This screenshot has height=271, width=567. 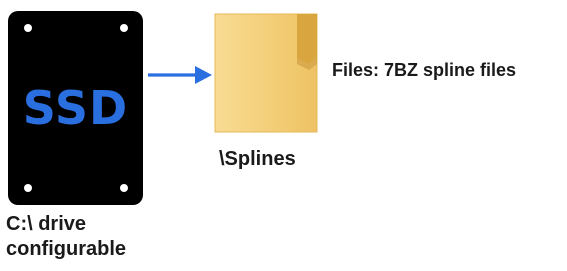 I want to click on ssd-label: SSD, so click(x=75, y=108).